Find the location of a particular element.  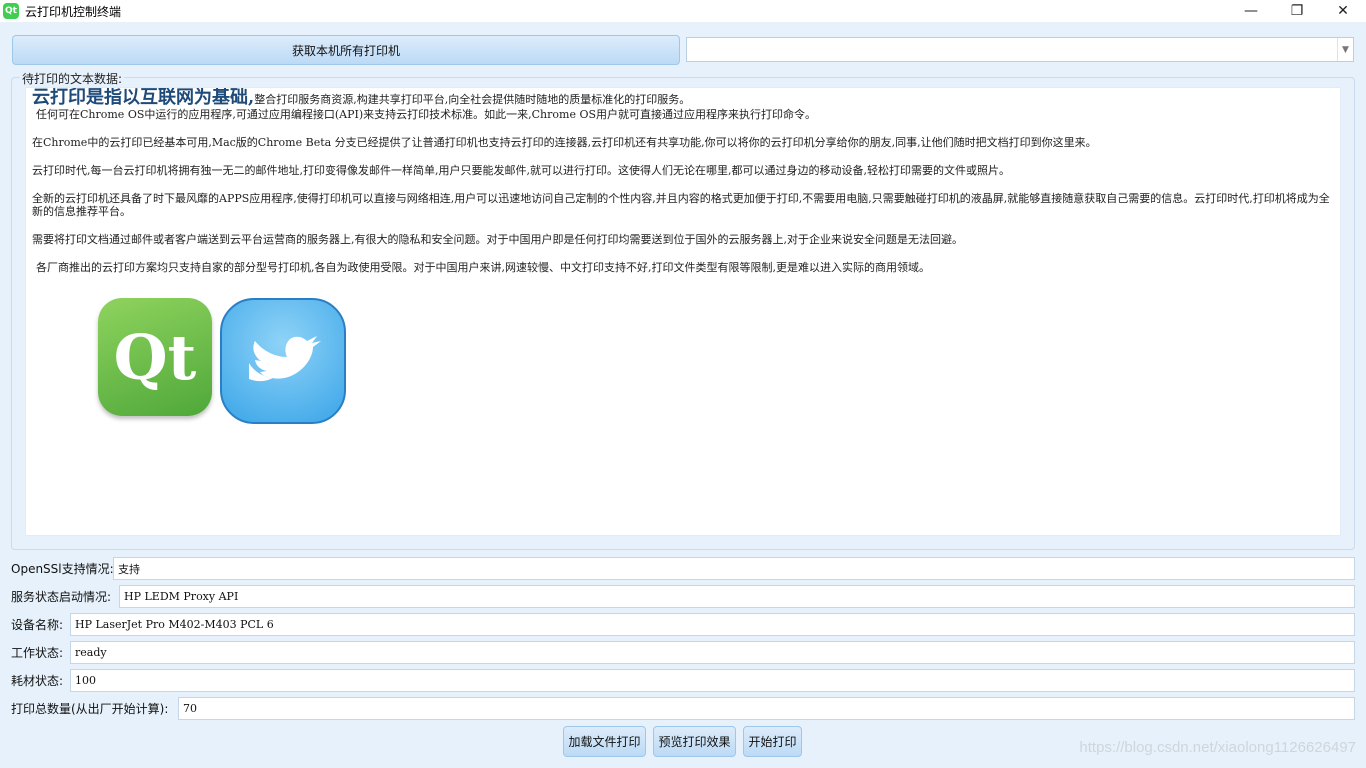

text-group-title: 待打印的文本数据: is located at coordinates (72, 78).